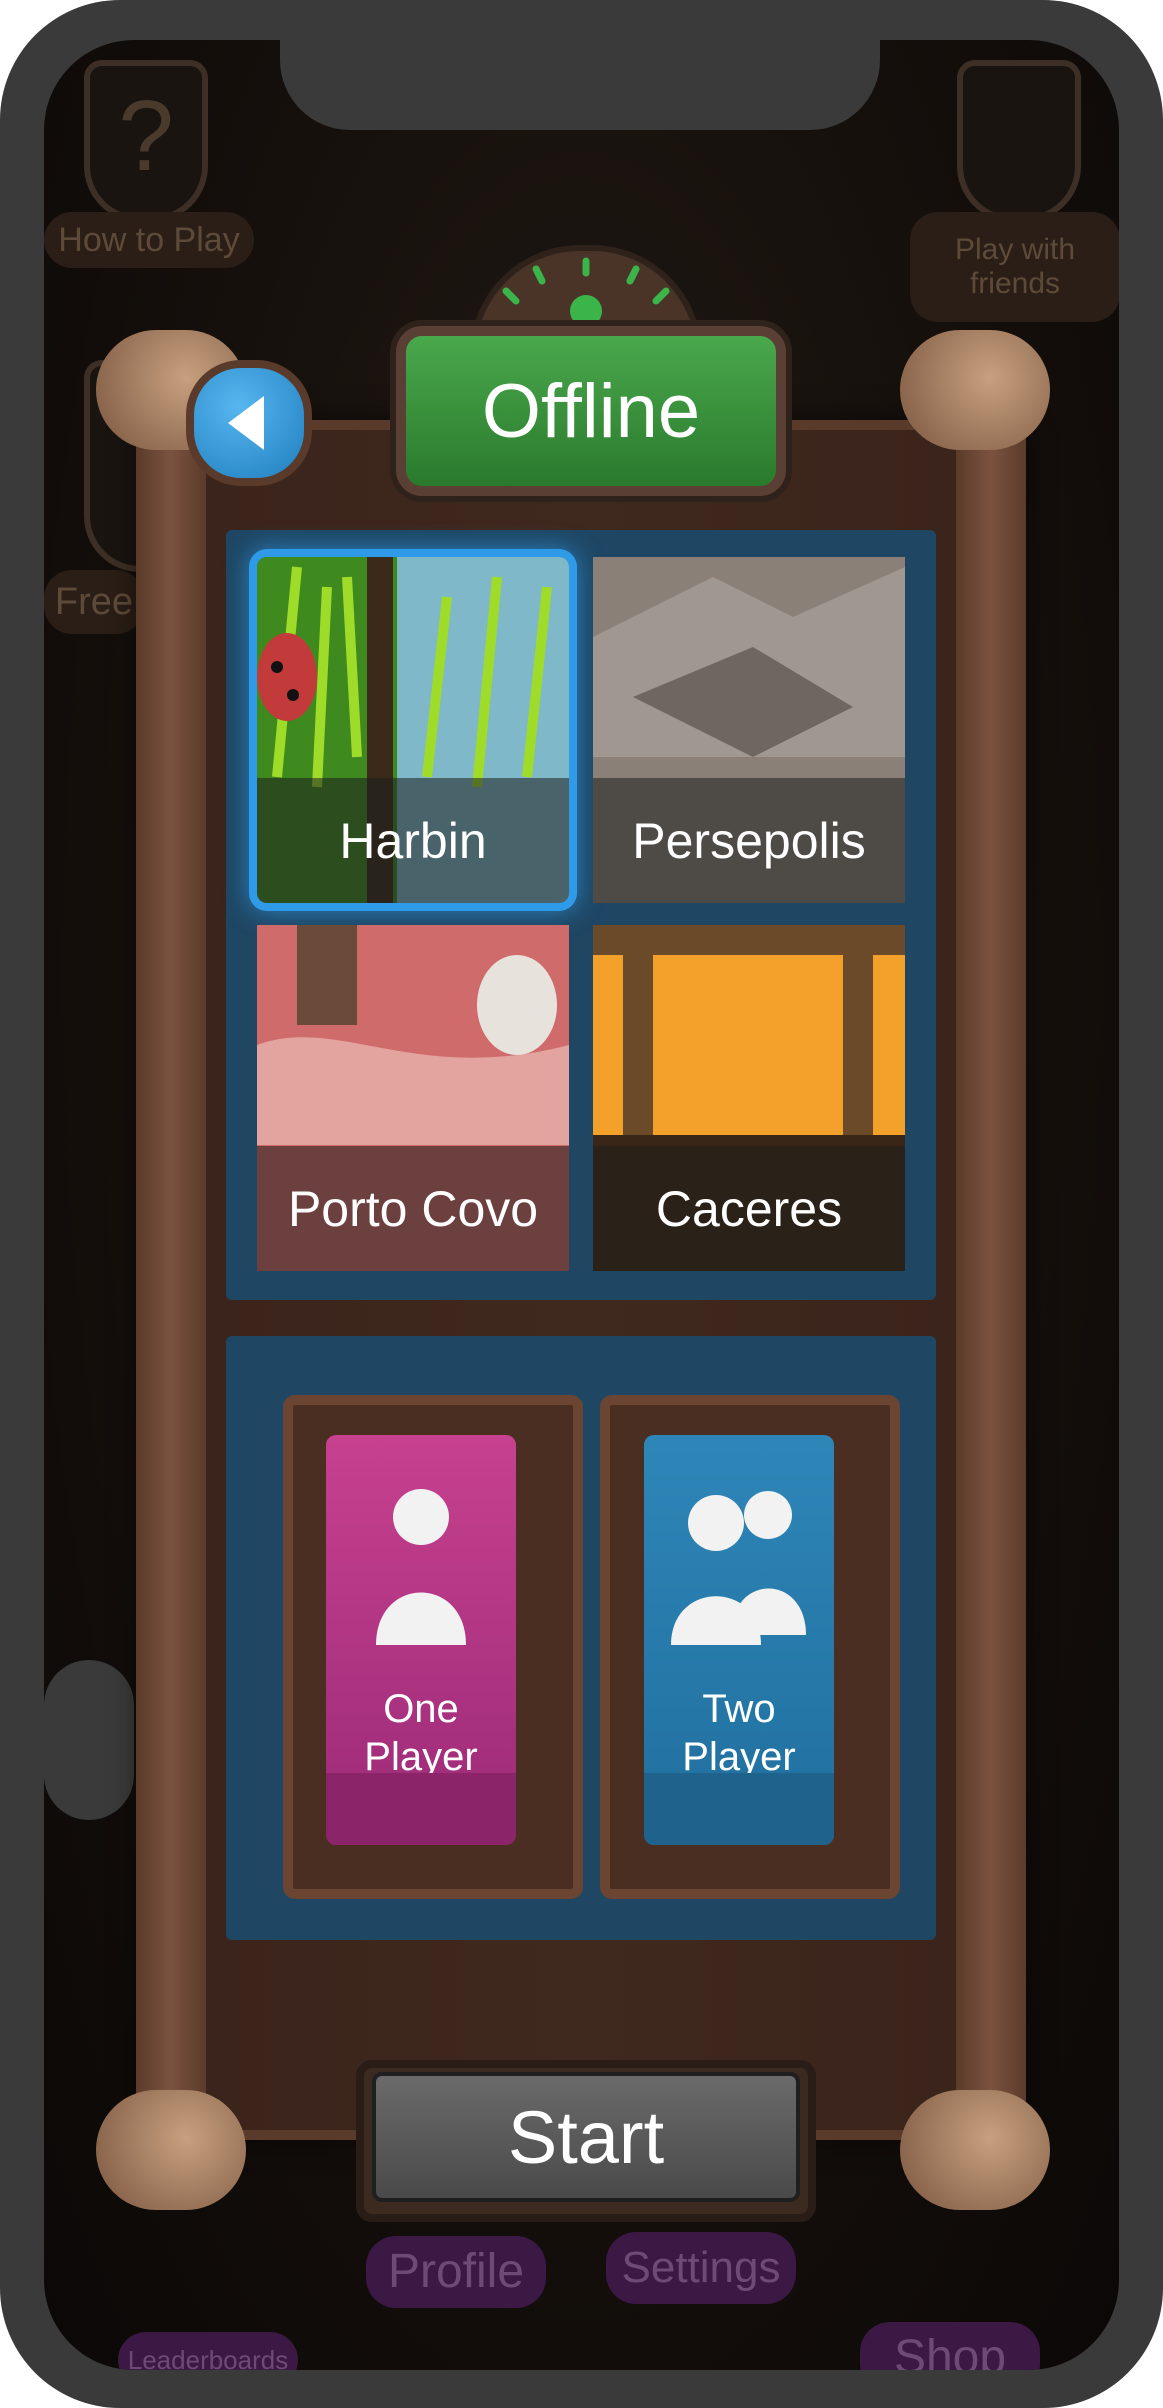 The image size is (1163, 2408). Describe the element at coordinates (749, 730) in the screenshot. I see `map-tile-persepolis: Persepolis` at that location.